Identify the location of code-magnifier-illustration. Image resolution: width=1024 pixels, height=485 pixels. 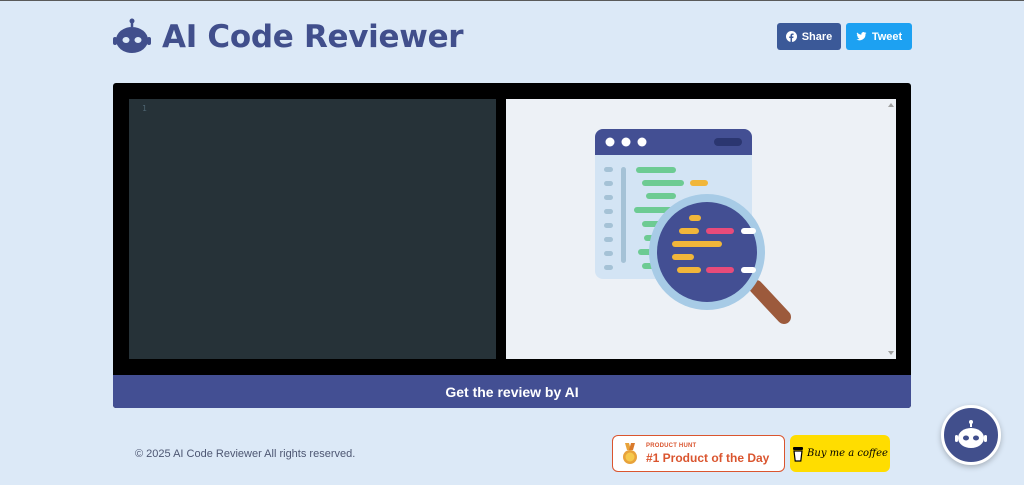
(693, 226).